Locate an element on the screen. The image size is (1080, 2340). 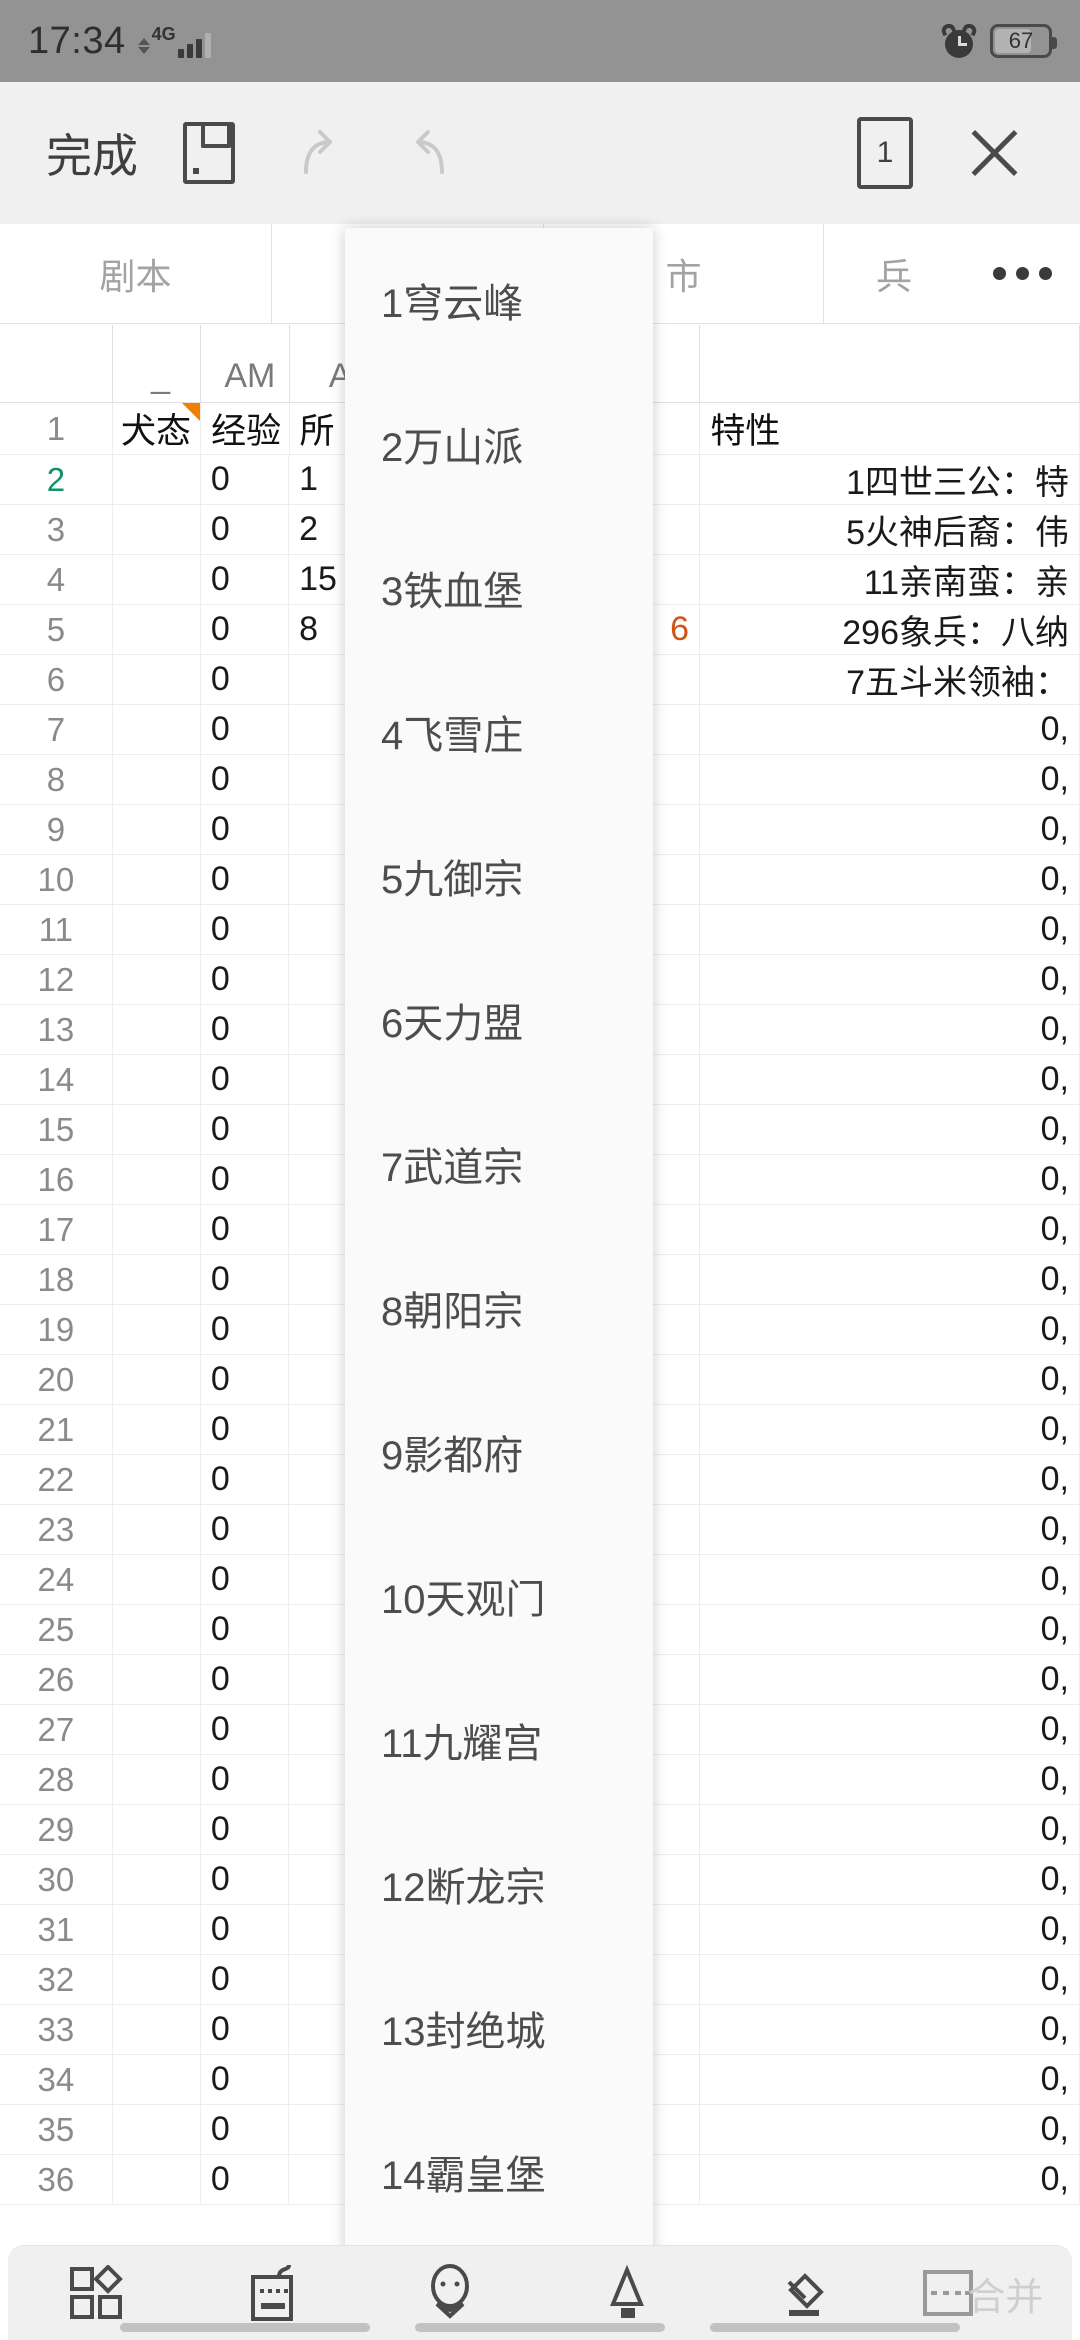
row-number: 2 is located at coordinates (56, 479).